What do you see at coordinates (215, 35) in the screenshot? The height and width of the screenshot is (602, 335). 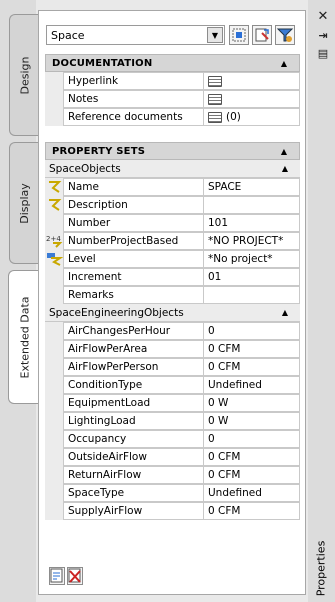 I see `chevron-down-icon: ▼` at bounding box center [215, 35].